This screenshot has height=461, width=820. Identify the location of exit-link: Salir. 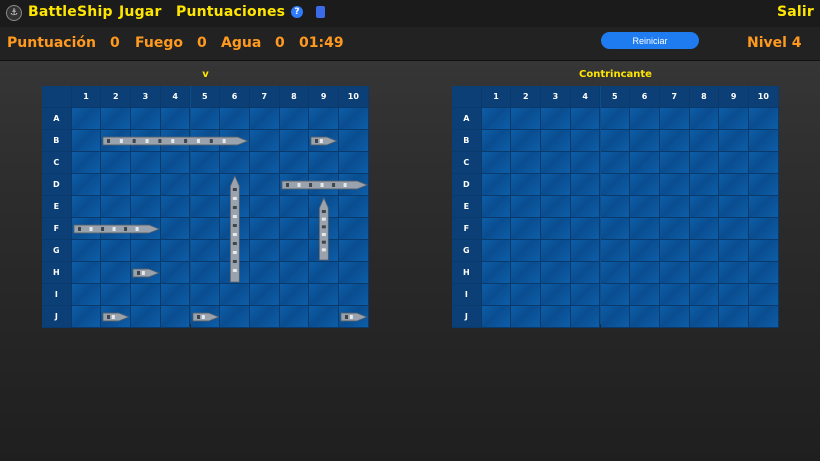
(795, 12).